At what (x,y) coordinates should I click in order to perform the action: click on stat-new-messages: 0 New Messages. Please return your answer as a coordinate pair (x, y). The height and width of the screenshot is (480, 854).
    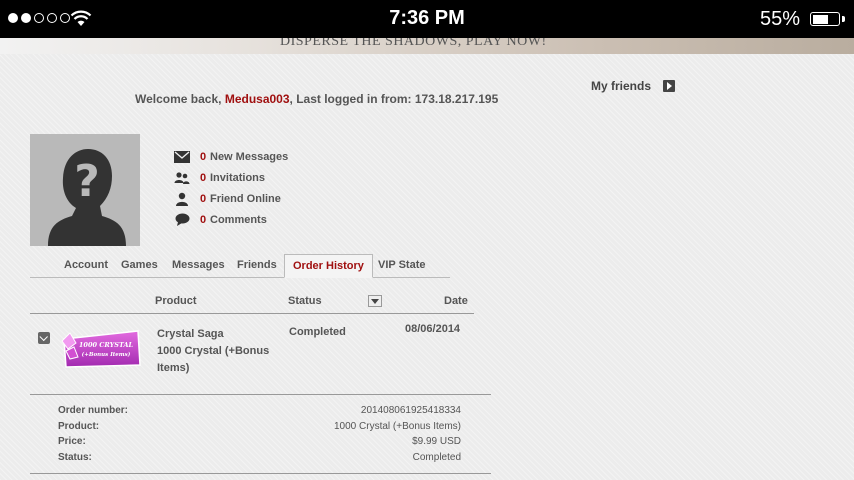
    Looking at the image, I should click on (231, 156).